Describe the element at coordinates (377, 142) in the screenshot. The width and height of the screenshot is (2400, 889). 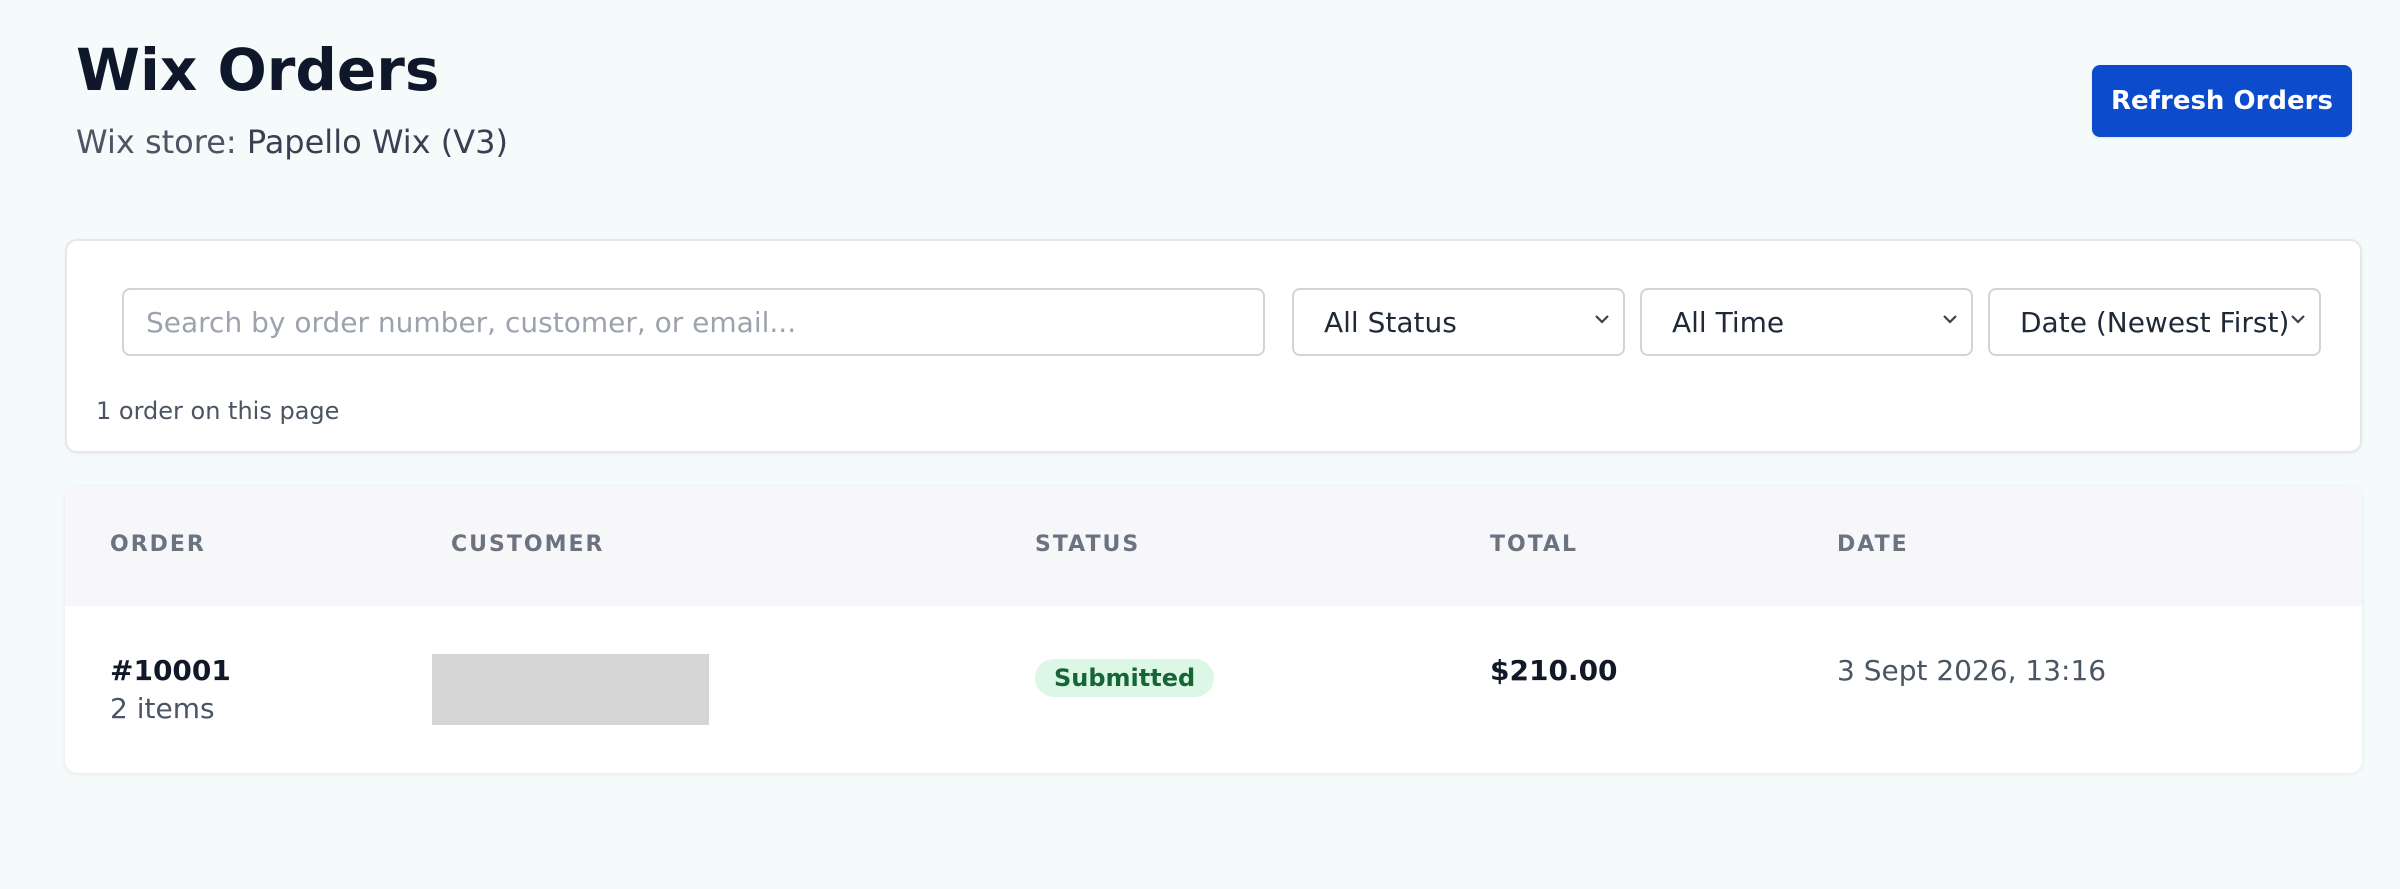
I see `store-name: Papello Wix (V3)` at that location.